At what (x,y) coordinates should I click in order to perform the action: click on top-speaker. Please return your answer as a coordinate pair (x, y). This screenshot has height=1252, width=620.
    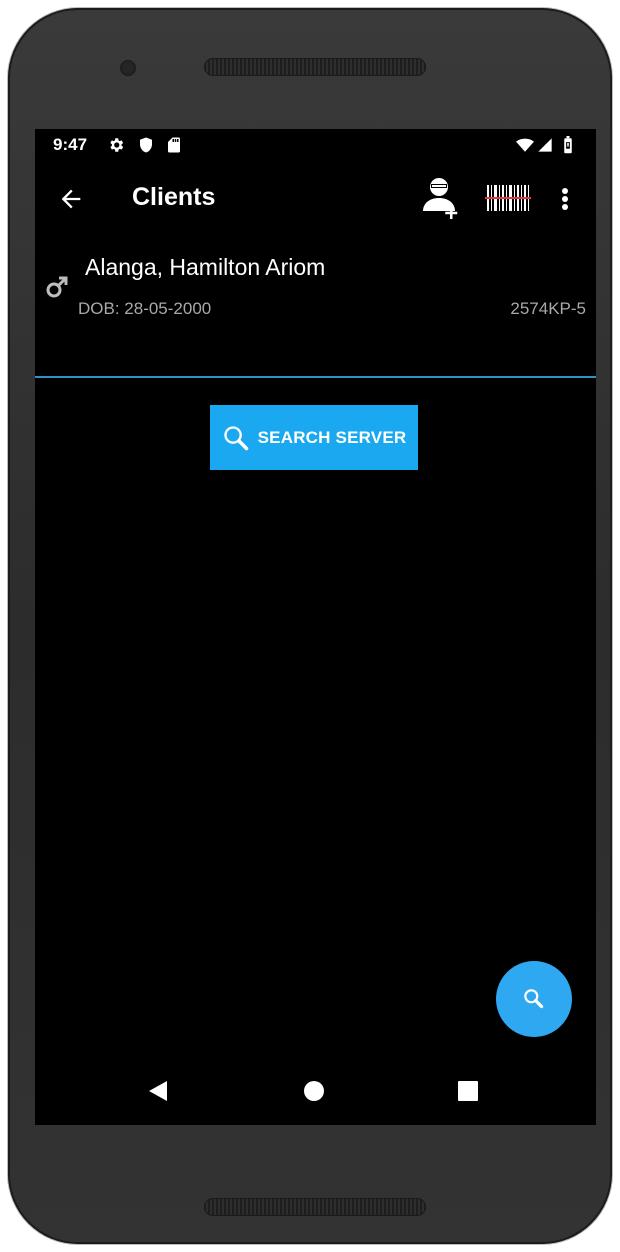
    Looking at the image, I should click on (315, 67).